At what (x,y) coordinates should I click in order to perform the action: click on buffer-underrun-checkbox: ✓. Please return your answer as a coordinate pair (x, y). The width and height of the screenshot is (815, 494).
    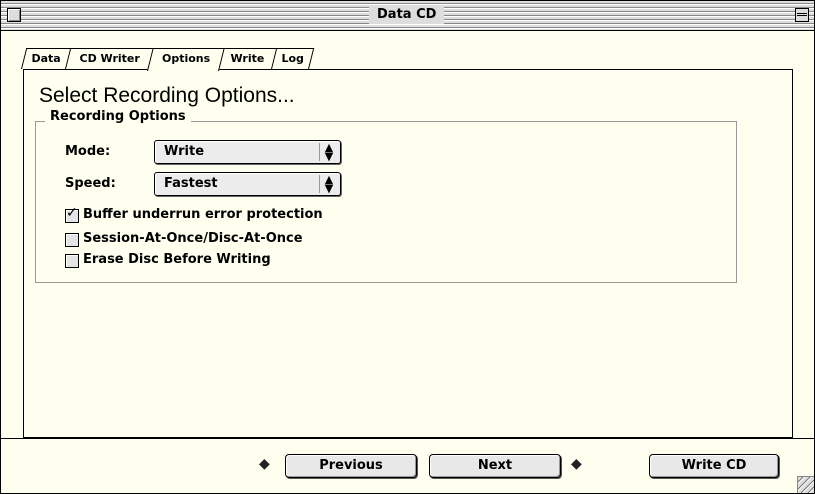
    Looking at the image, I should click on (72, 214).